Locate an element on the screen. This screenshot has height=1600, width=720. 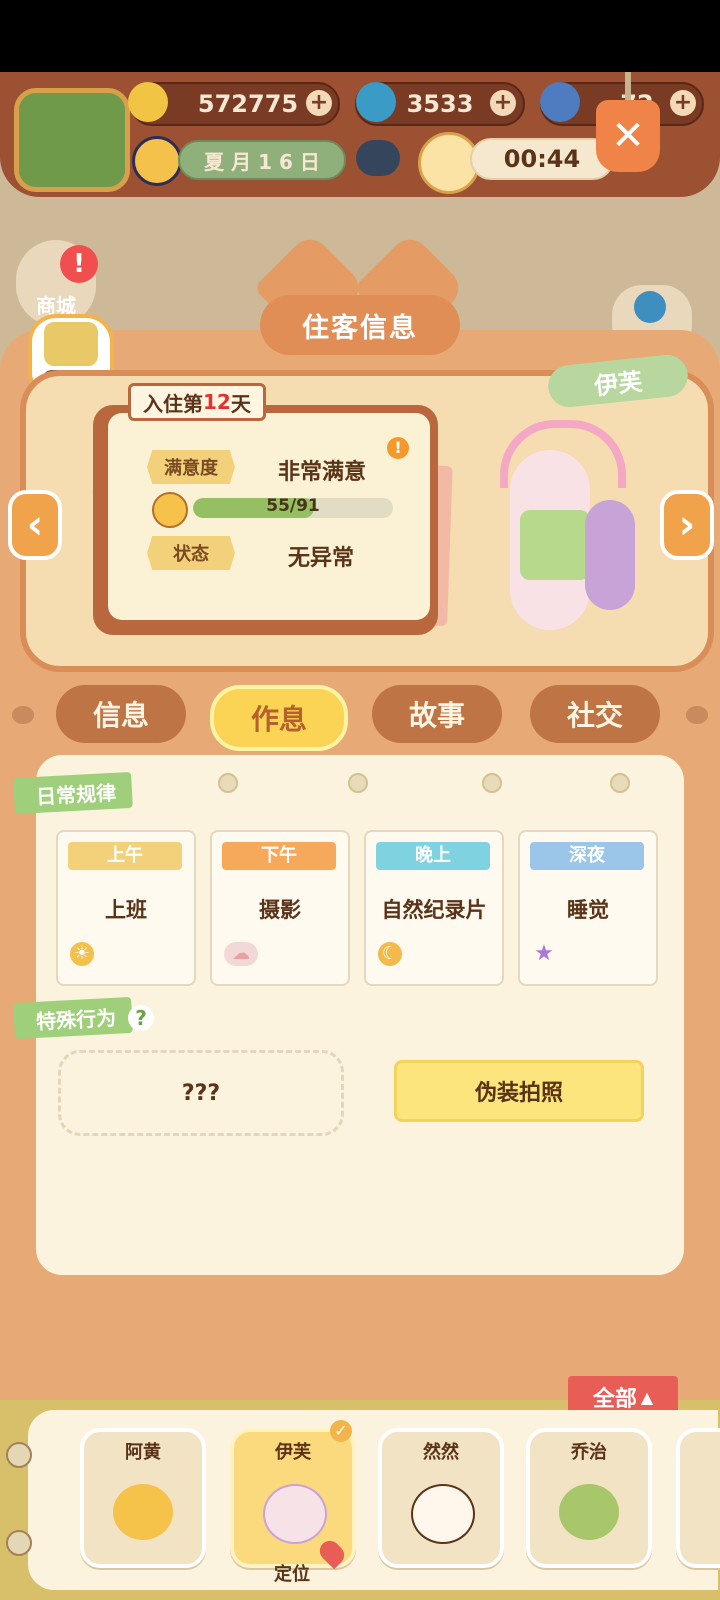
map-pin-icon is located at coordinates (650, 307).